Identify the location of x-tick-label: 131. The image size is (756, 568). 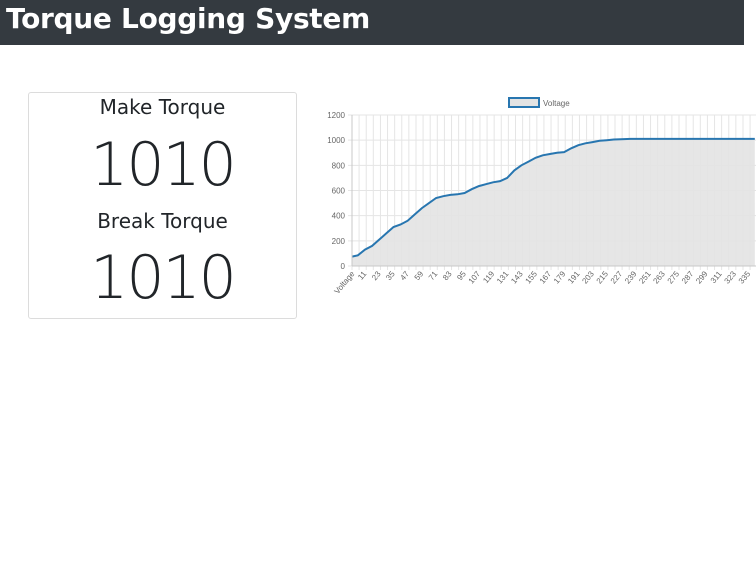
(503, 277).